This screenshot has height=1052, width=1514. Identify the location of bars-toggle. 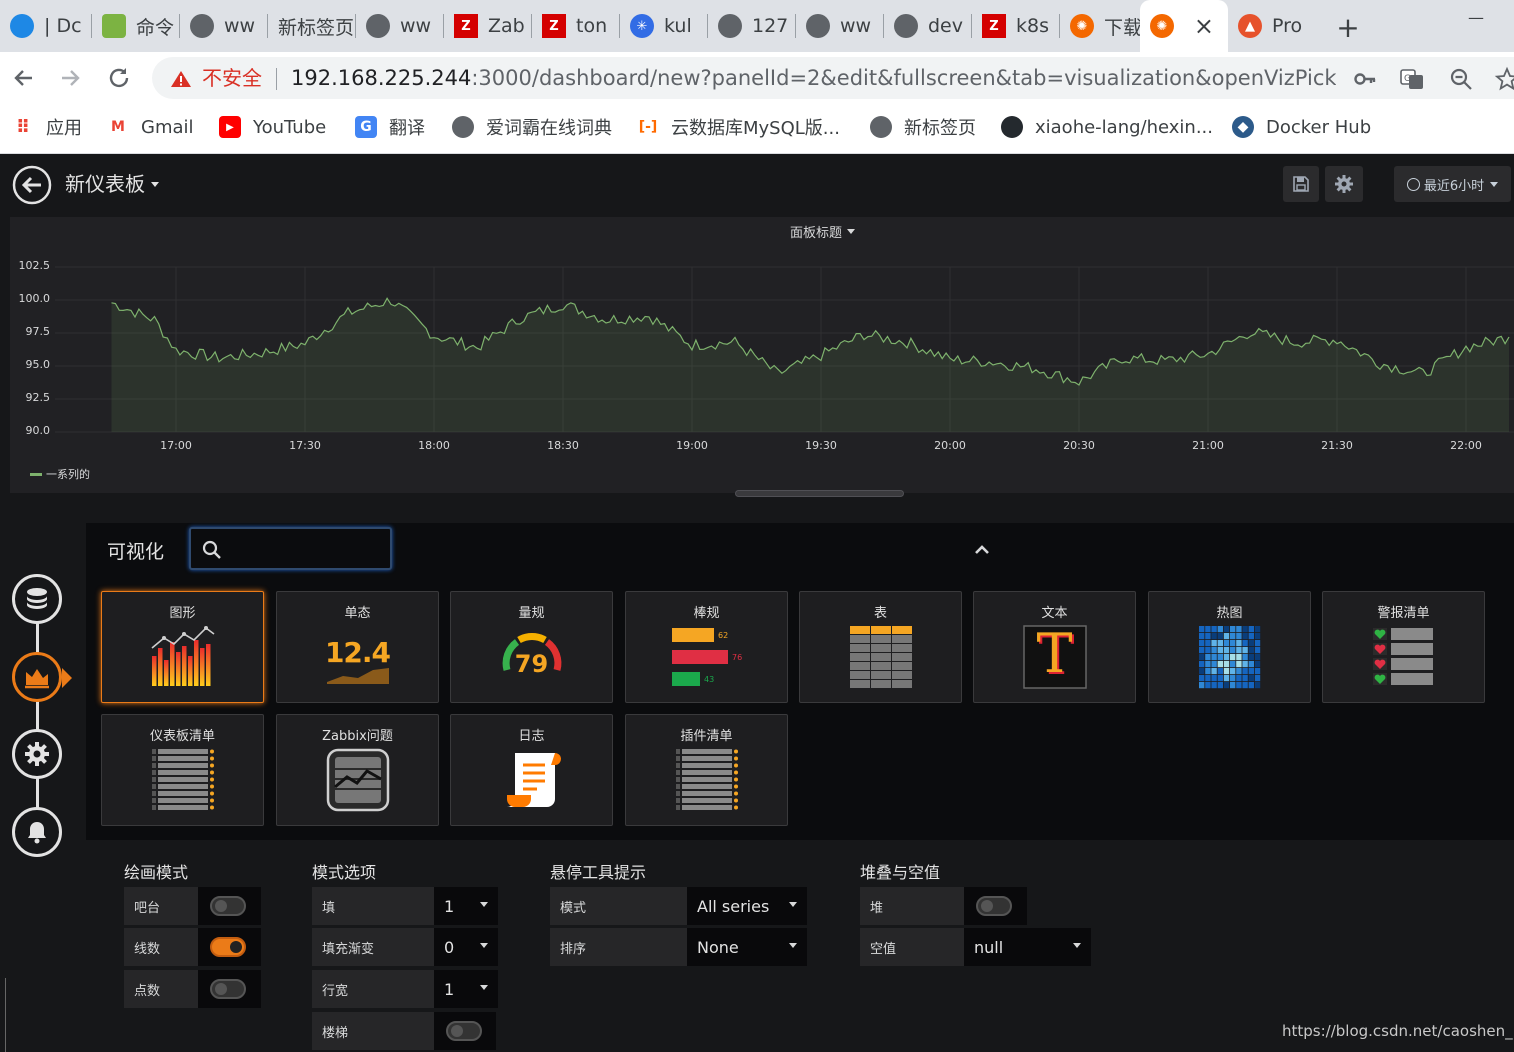
(228, 906).